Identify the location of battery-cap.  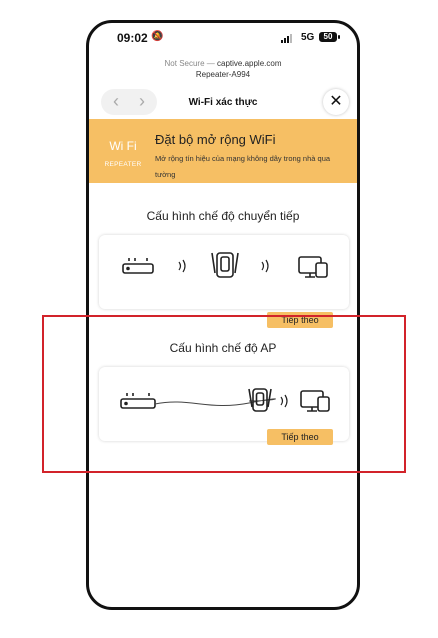
(339, 37).